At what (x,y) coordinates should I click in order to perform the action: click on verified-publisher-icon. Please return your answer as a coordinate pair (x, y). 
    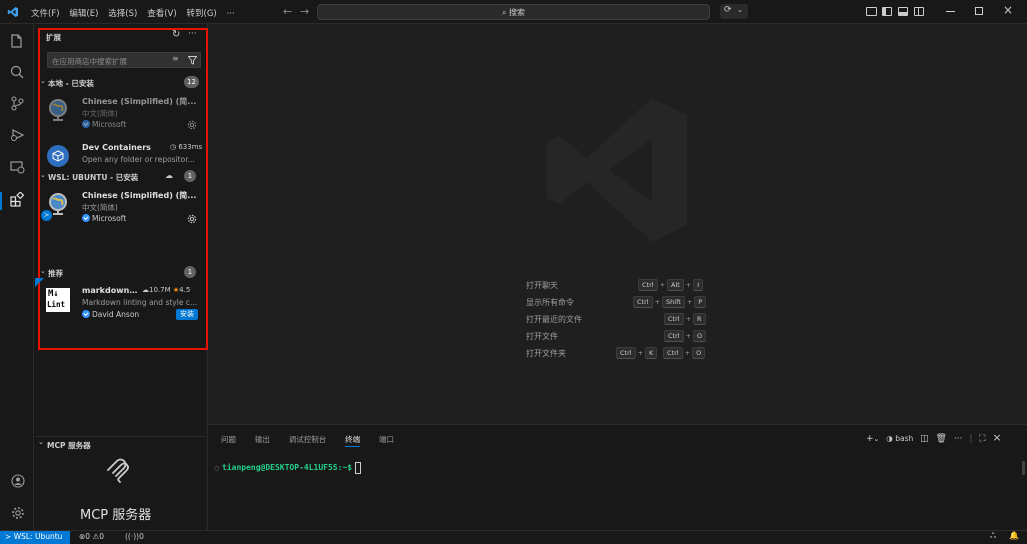
    Looking at the image, I should click on (86, 124).